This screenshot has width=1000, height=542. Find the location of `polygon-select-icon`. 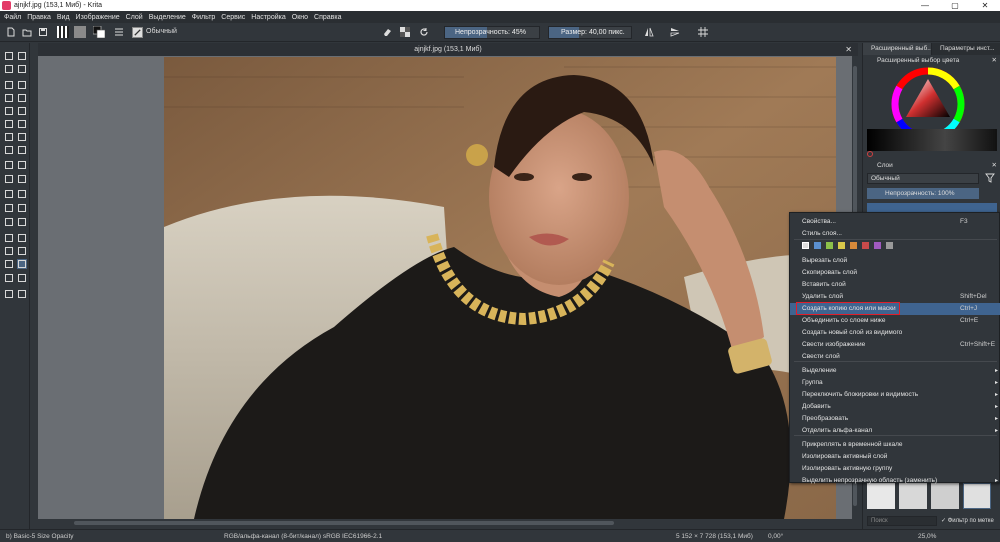

polygon-select-icon is located at coordinates (9, 251).